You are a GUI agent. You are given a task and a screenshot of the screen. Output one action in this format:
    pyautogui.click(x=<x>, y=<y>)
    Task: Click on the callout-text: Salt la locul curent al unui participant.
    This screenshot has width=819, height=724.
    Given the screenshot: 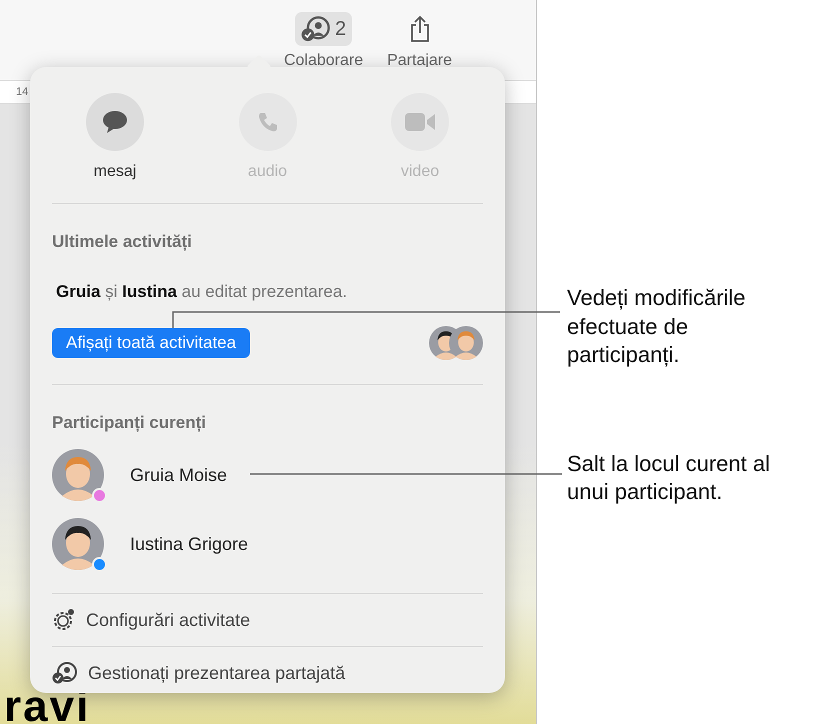 What is the action you would take?
    pyautogui.click(x=669, y=478)
    